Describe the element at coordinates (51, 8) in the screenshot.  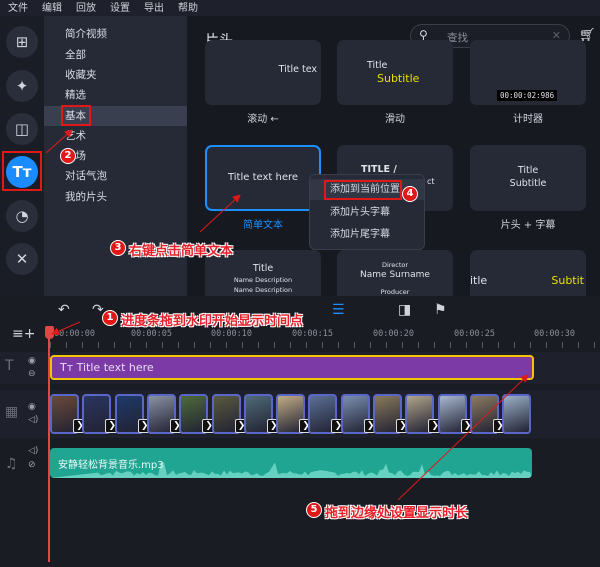
I see `menu-edit: 编辑` at that location.